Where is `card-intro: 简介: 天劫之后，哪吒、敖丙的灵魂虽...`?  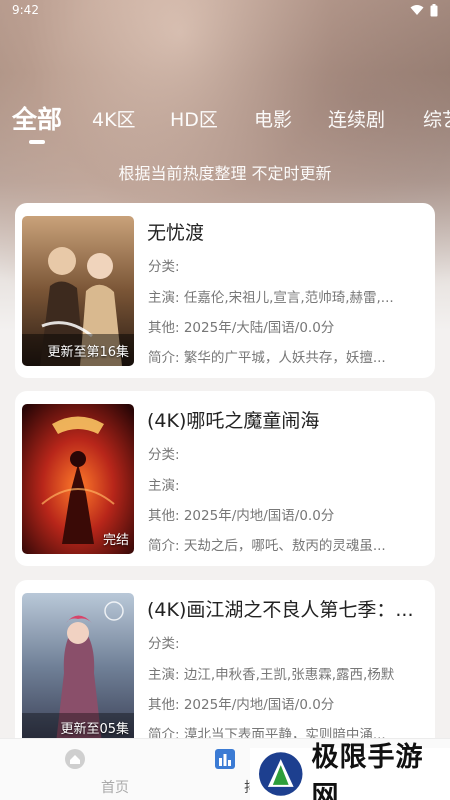
card-intro: 简介: 天劫之后，哪吒、敖丙的灵魂虽... is located at coordinates (267, 546).